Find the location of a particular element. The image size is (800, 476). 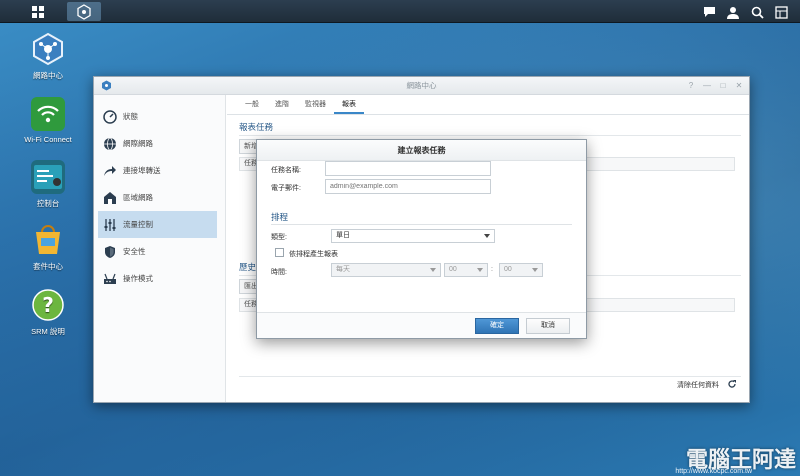

refresh-icon is located at coordinates (732, 385).